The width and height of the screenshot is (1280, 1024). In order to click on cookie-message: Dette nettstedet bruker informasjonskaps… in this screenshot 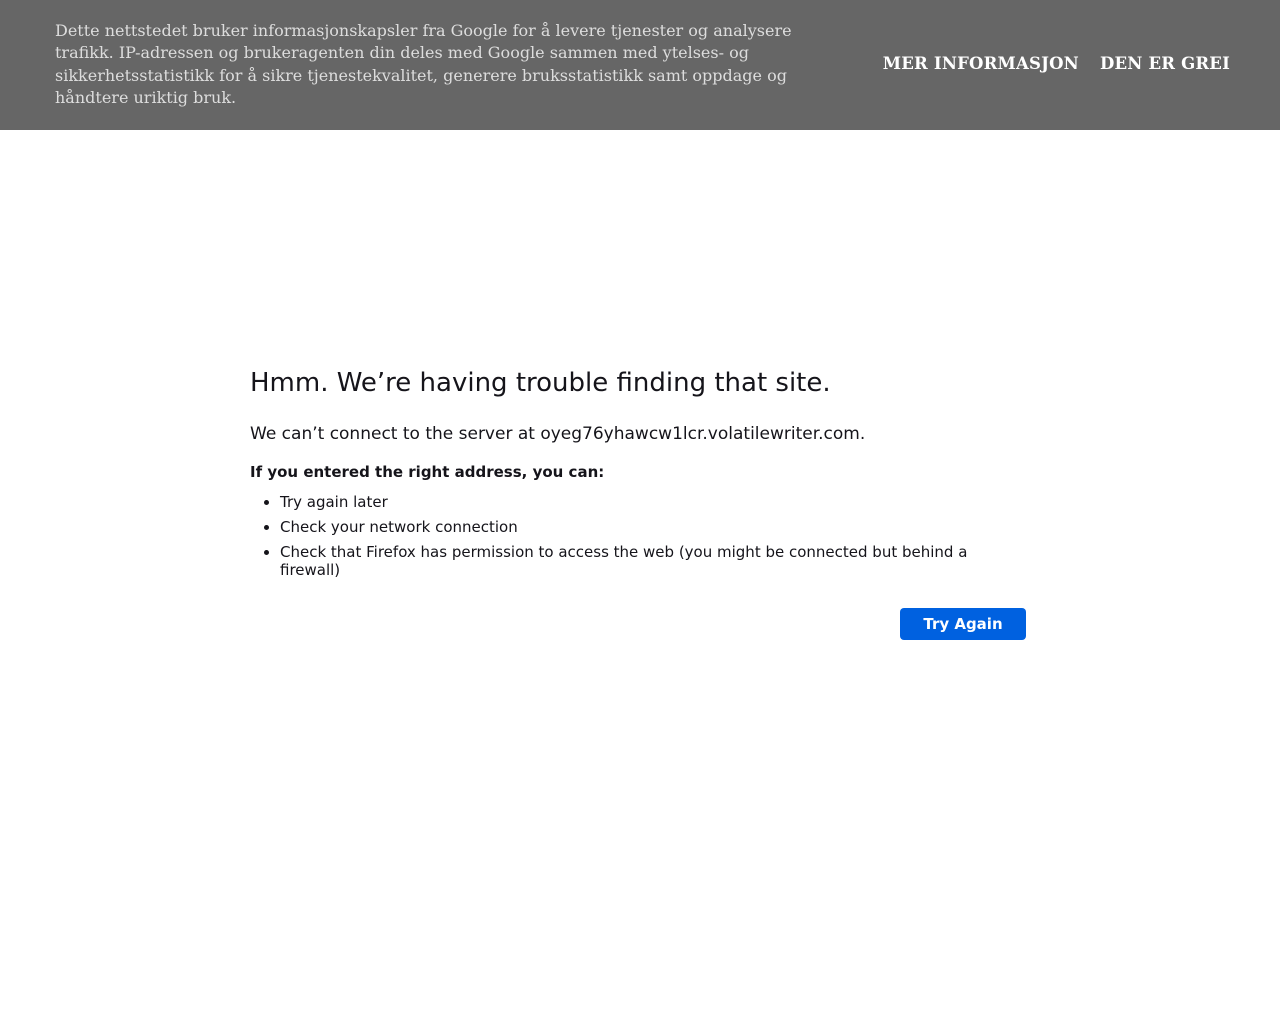, I will do `click(423, 64)`.